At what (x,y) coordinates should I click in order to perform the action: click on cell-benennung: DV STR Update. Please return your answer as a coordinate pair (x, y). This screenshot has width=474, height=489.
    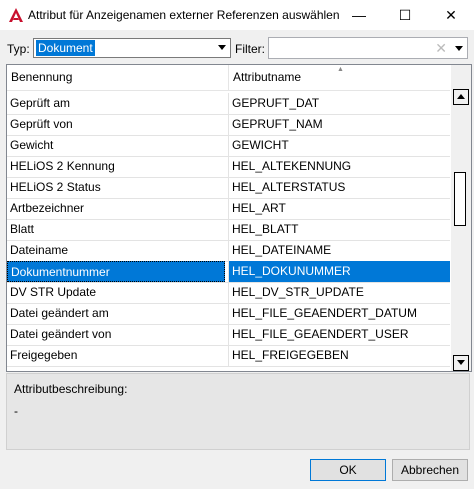
    Looking at the image, I should click on (117, 292).